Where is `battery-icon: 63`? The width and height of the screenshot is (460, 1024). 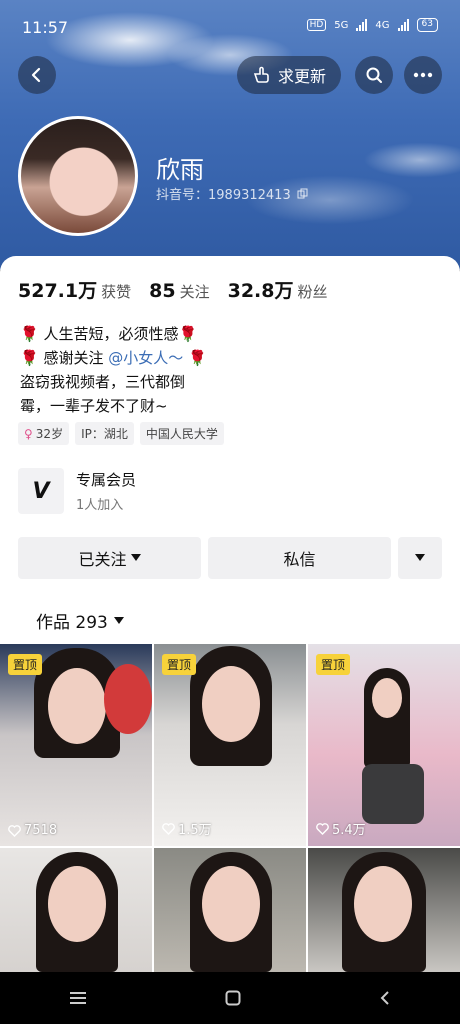
battery-icon: 63 is located at coordinates (427, 25).